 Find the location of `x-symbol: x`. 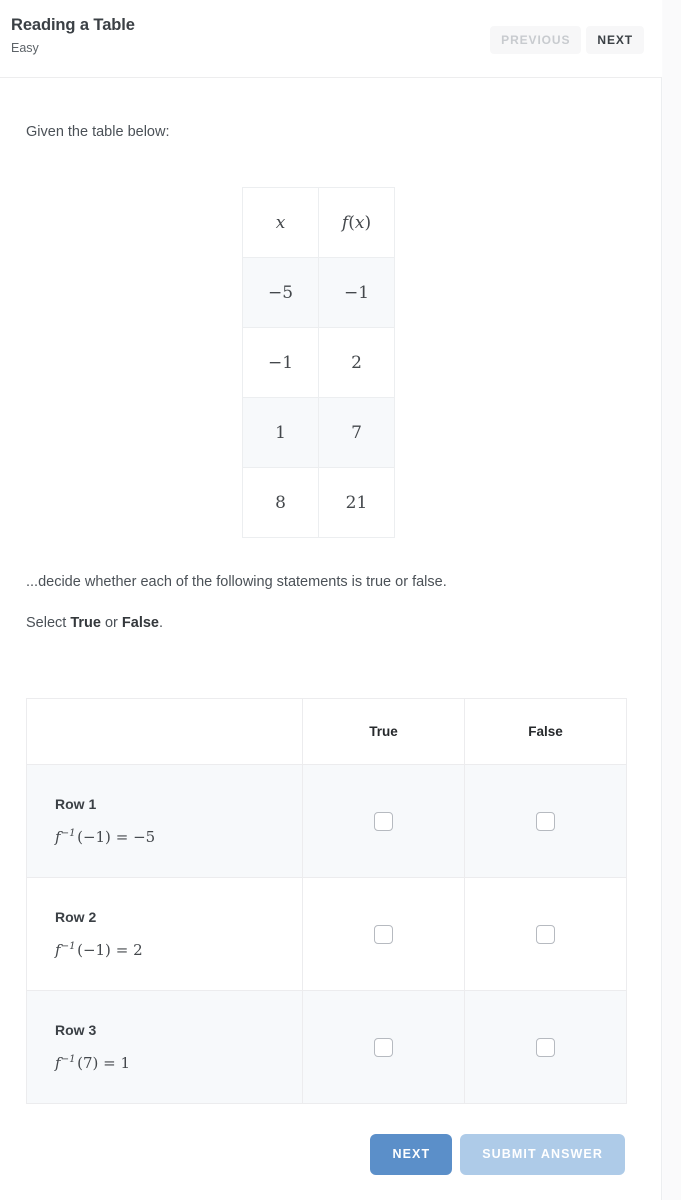

x-symbol: x is located at coordinates (280, 222).